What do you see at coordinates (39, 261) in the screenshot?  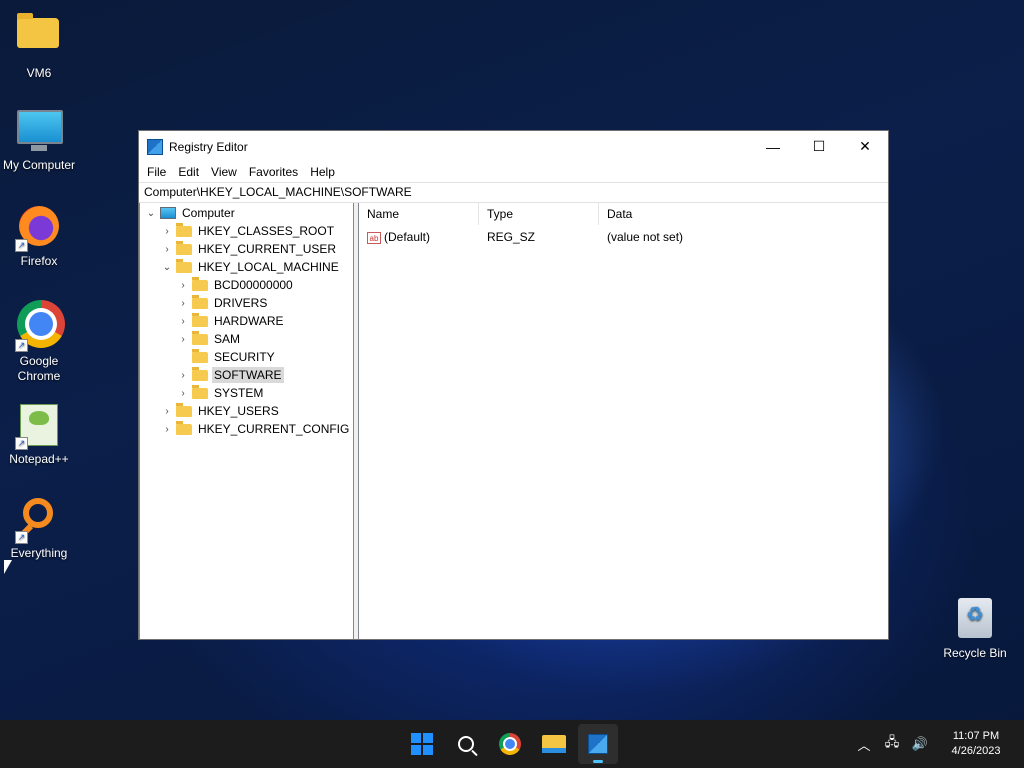 I see `desktop-icon-label: Firefox` at bounding box center [39, 261].